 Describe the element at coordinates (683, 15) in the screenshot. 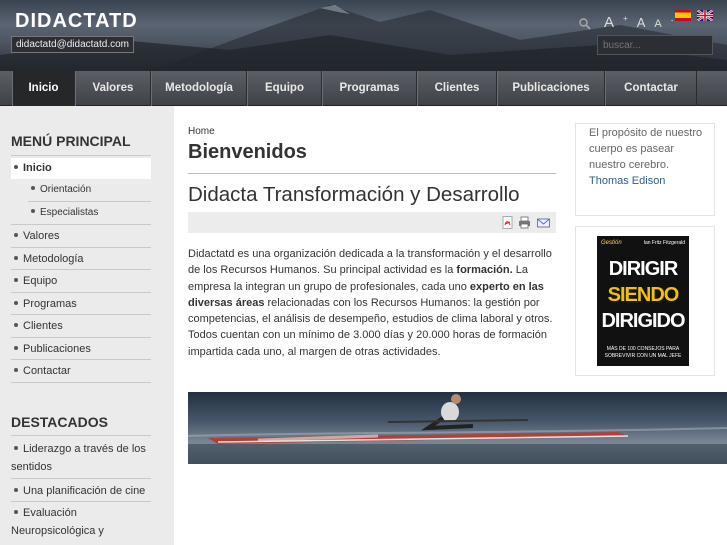

I see `spanish-flag-icon` at that location.